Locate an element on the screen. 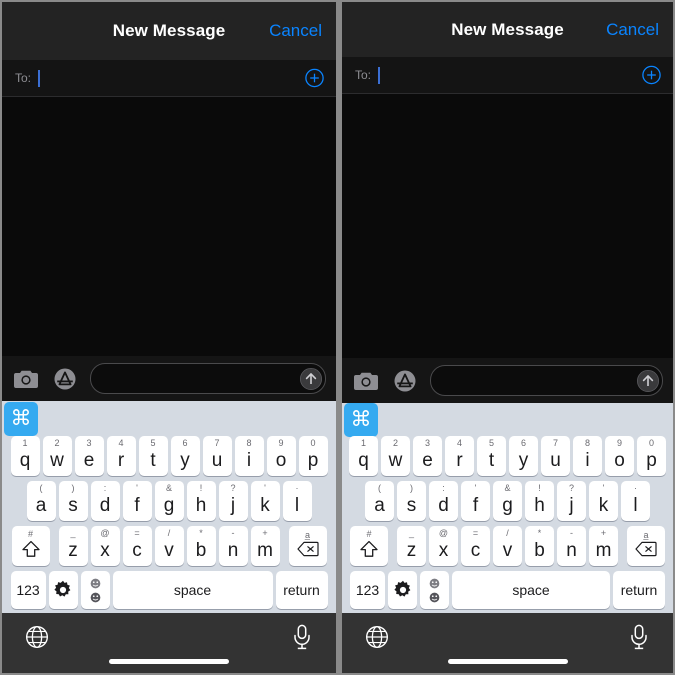 The height and width of the screenshot is (675, 675). key-label: b is located at coordinates (201, 550).